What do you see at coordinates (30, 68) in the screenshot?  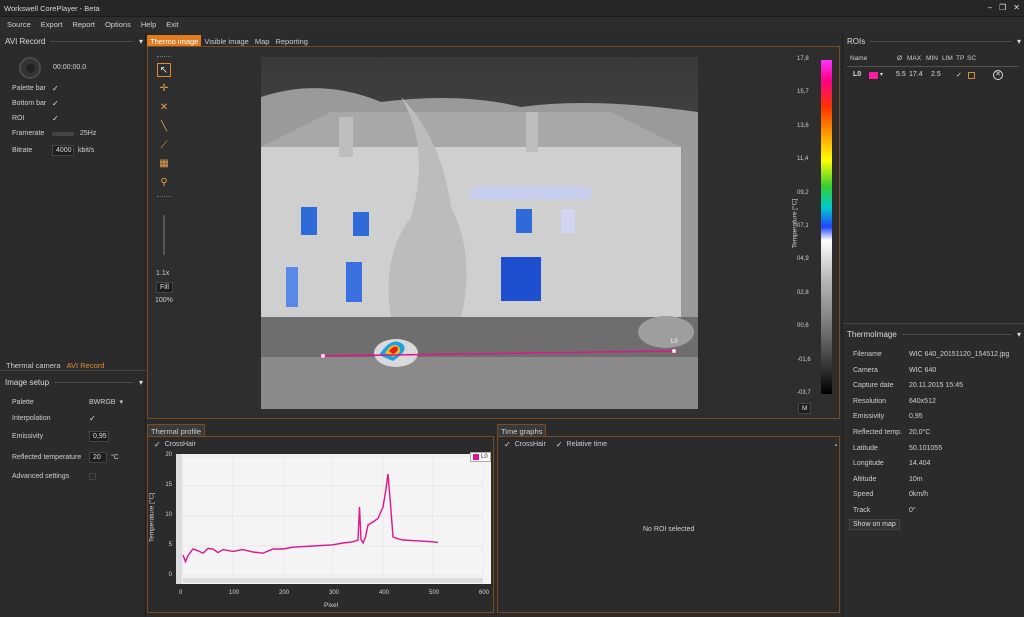 I see `record-button` at bounding box center [30, 68].